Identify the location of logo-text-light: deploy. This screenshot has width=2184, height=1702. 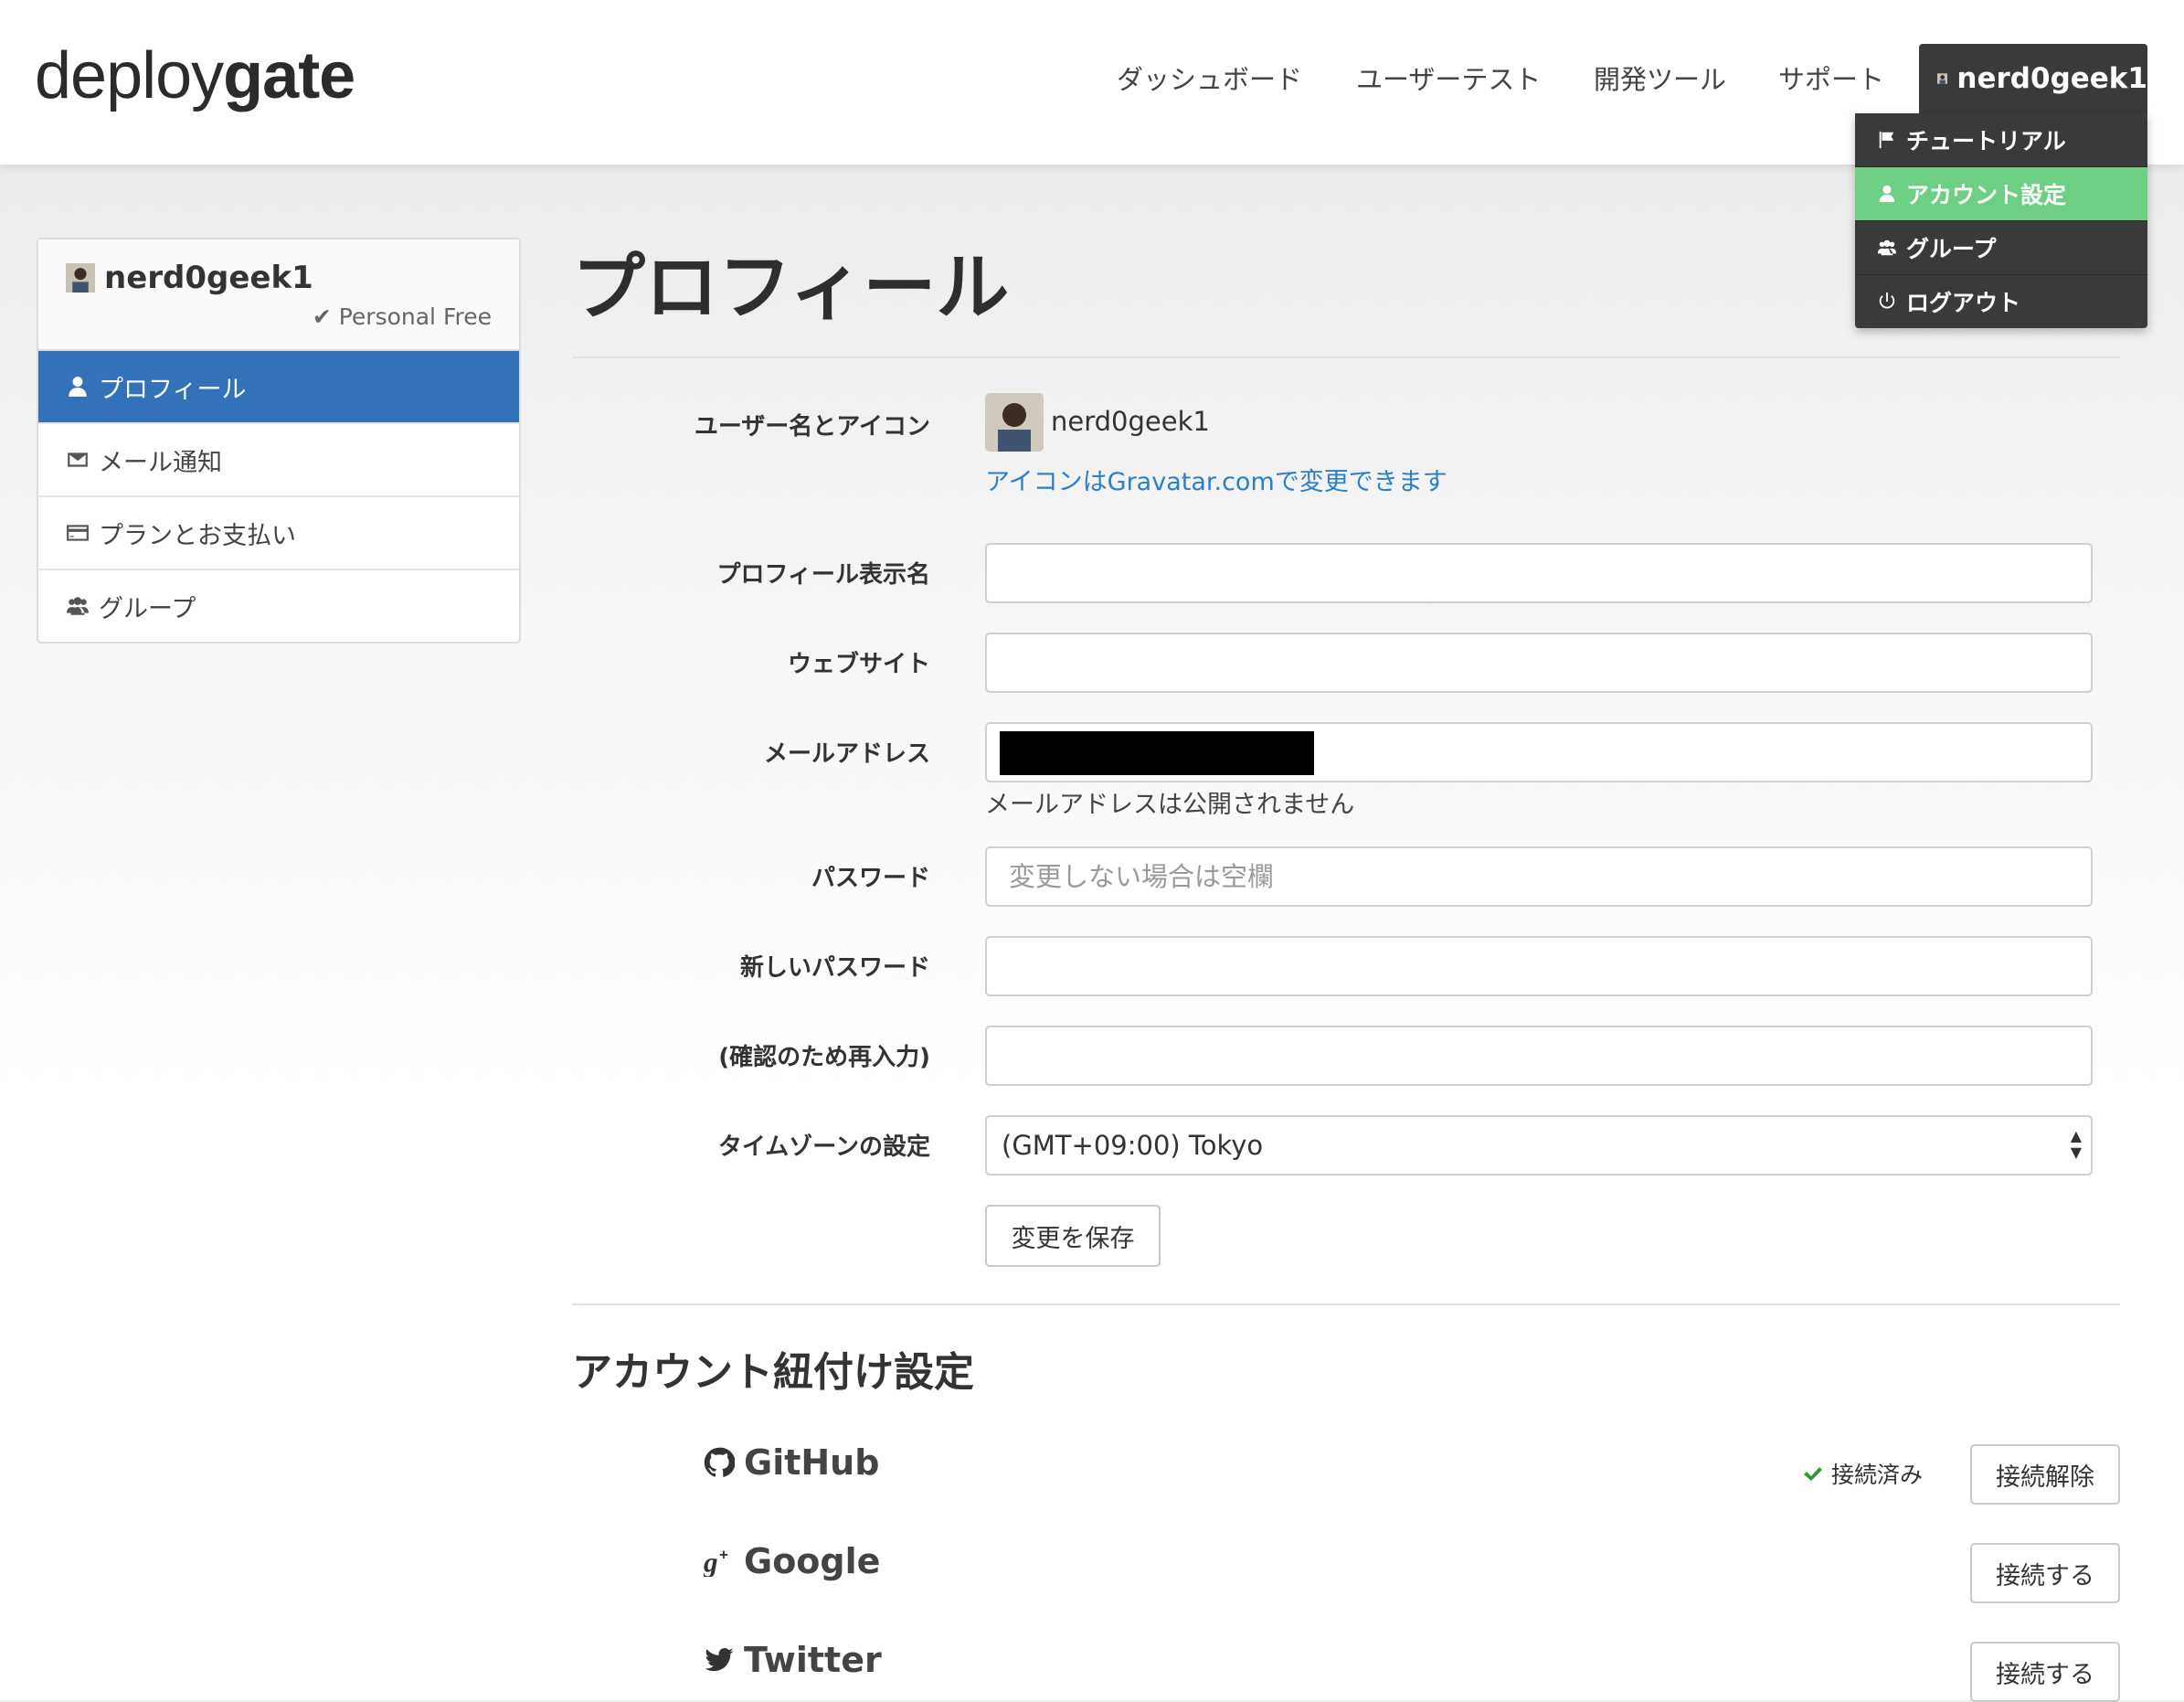
(129, 75).